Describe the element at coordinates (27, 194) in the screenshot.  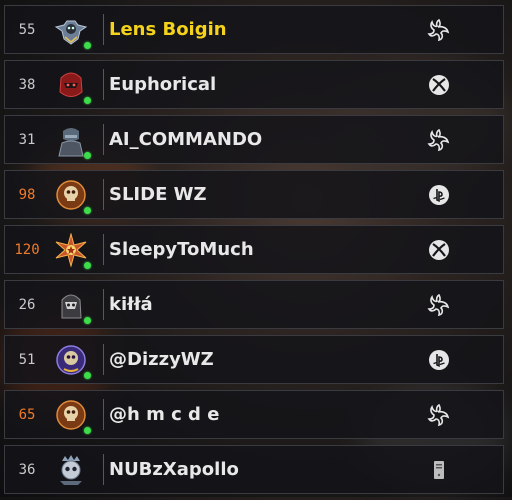
I see `player-level: 98` at that location.